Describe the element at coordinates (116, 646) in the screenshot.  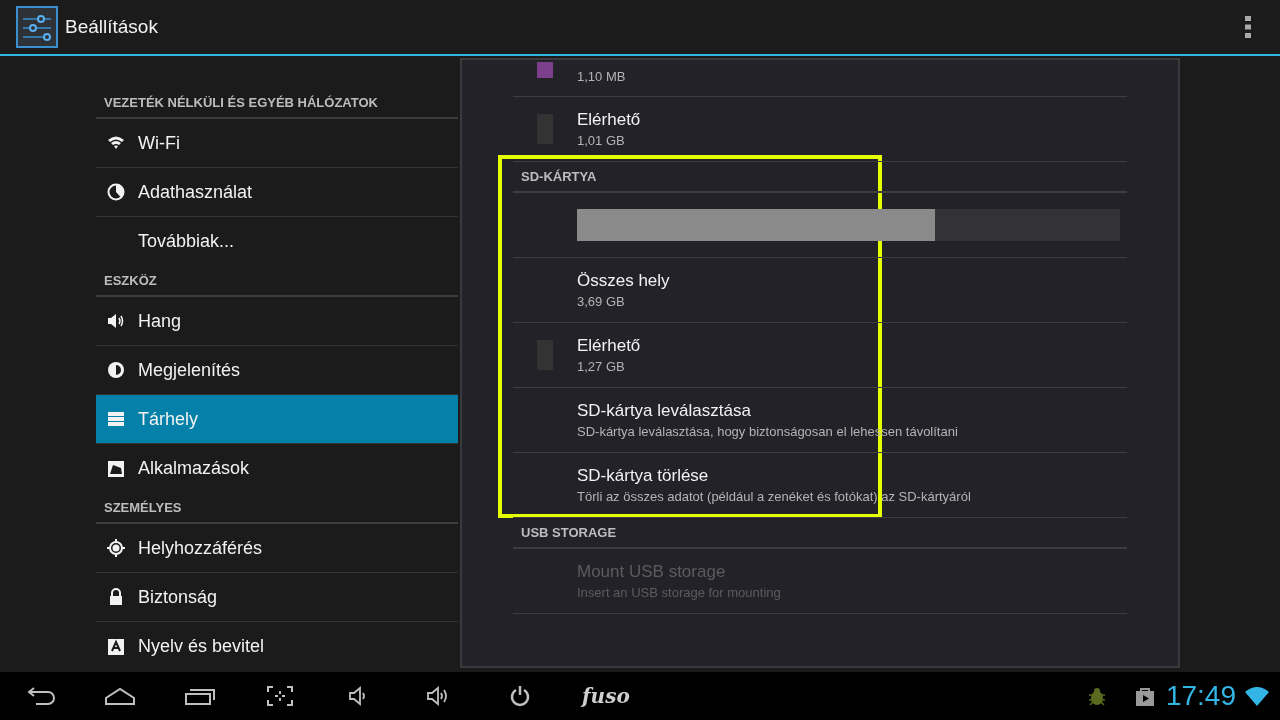
I see `keyboard-key-icon` at that location.